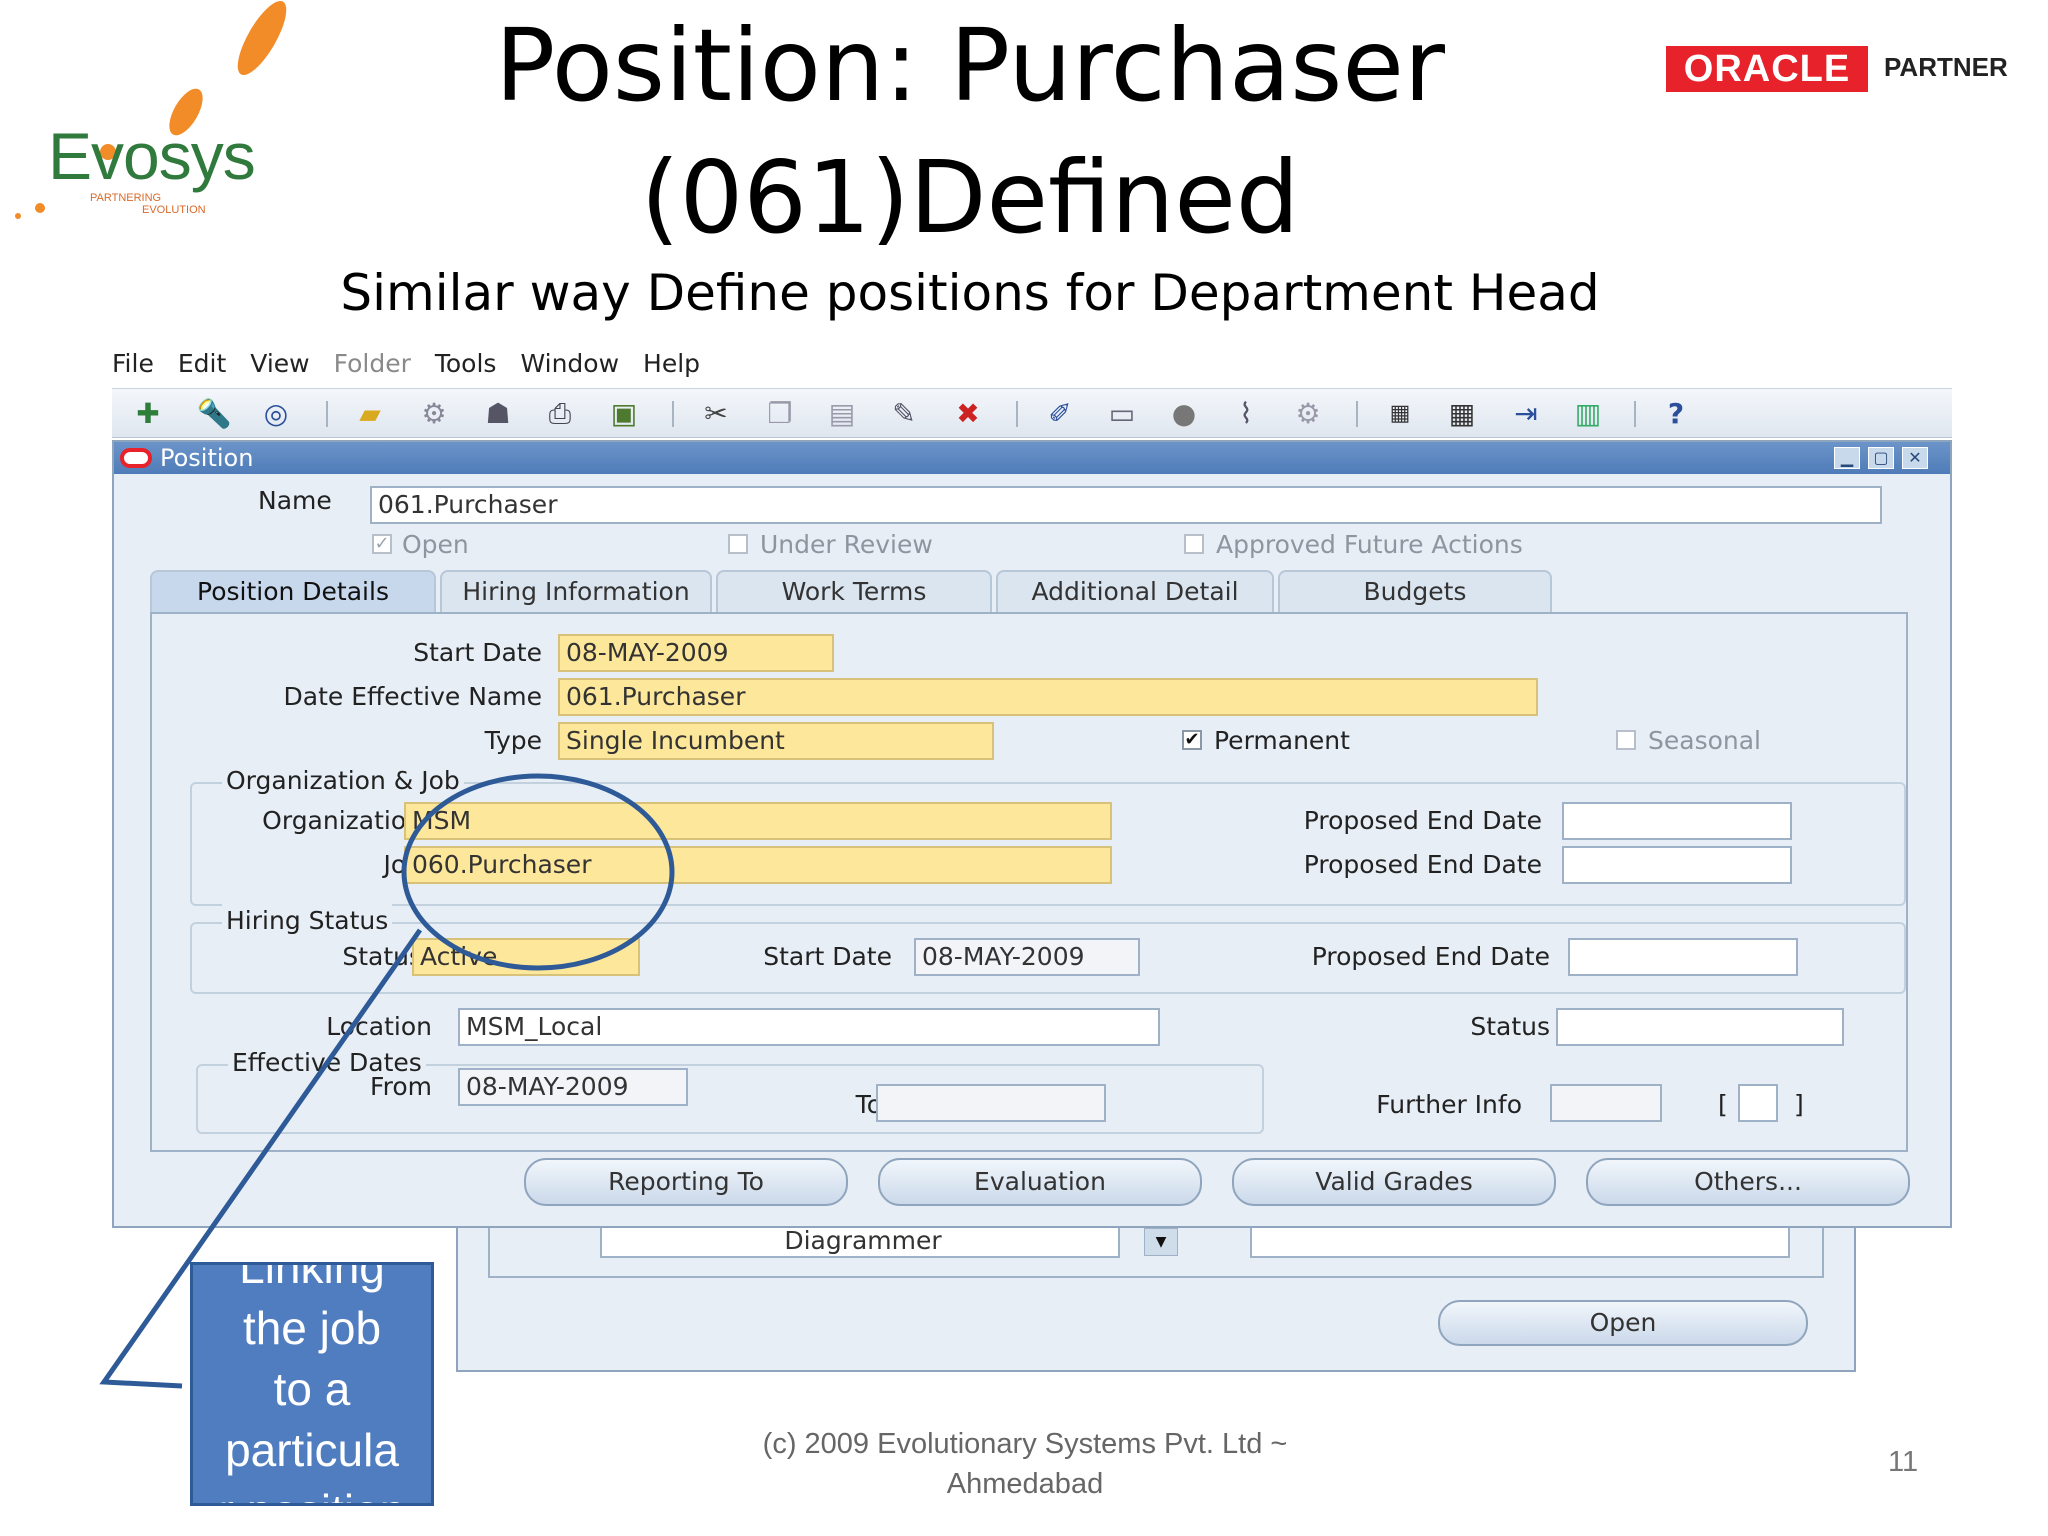 The image size is (2048, 1536). What do you see at coordinates (312, 1450) in the screenshot?
I see `callout-line: particula` at bounding box center [312, 1450].